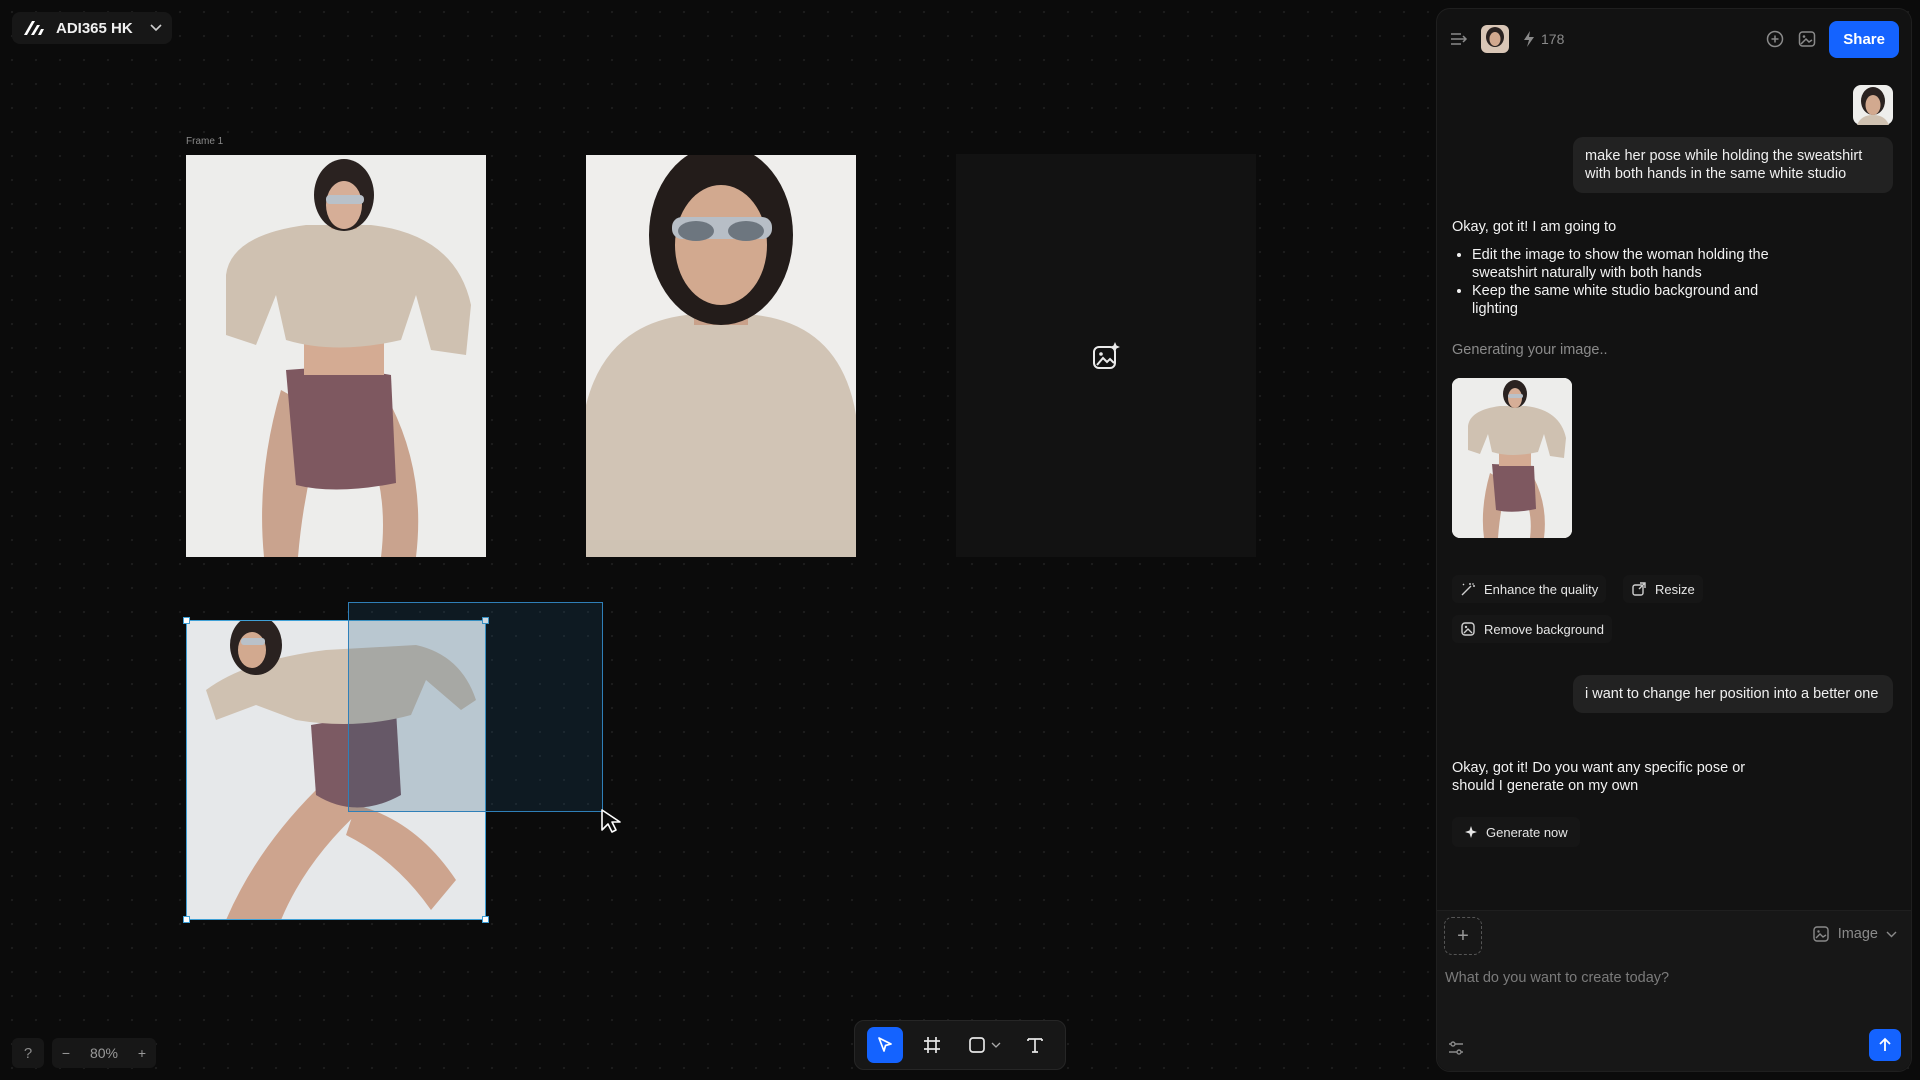 The image size is (1920, 1080). Describe the element at coordinates (1553, 39) in the screenshot. I see `credits-count: 178` at that location.